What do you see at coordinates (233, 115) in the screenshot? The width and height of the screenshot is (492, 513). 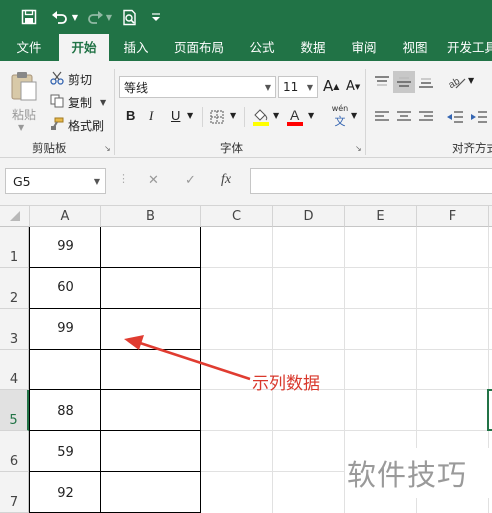 I see `borders-dropdown-icon: ▼` at bounding box center [233, 115].